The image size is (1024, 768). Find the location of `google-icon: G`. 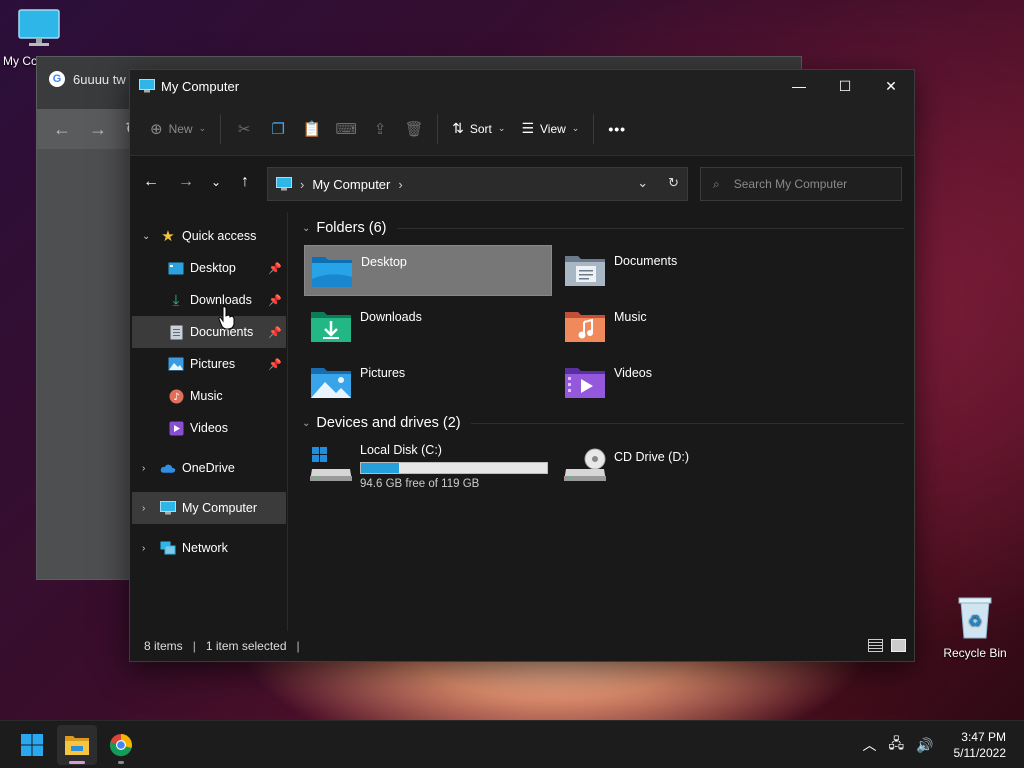

google-icon: G is located at coordinates (57, 79).